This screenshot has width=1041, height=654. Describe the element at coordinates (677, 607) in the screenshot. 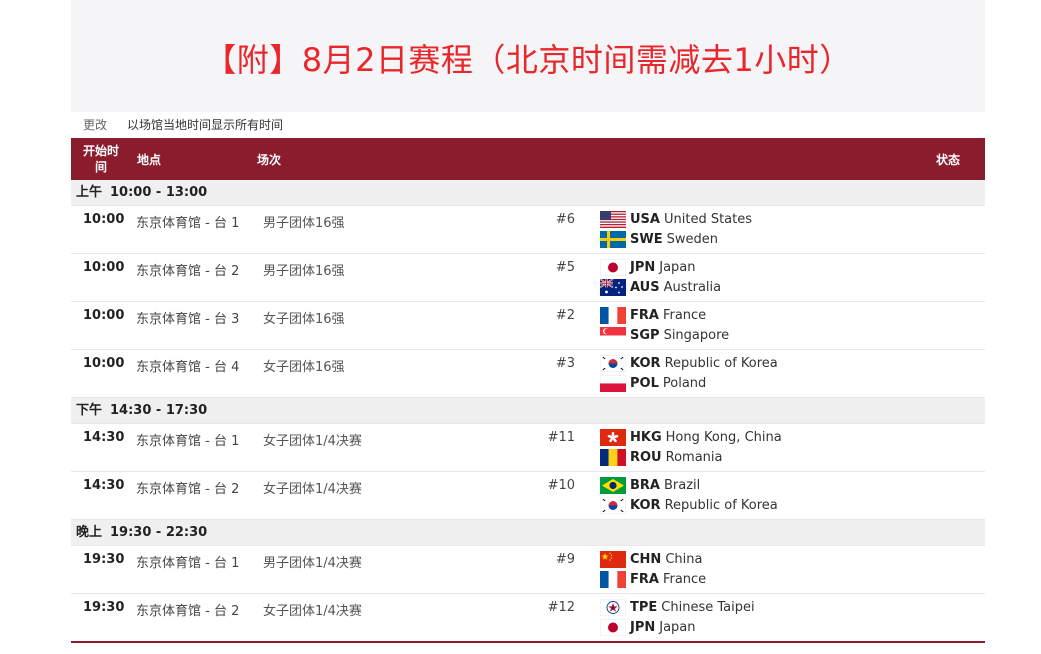

I see `team-1: TPE Chinese Taipei` at that location.